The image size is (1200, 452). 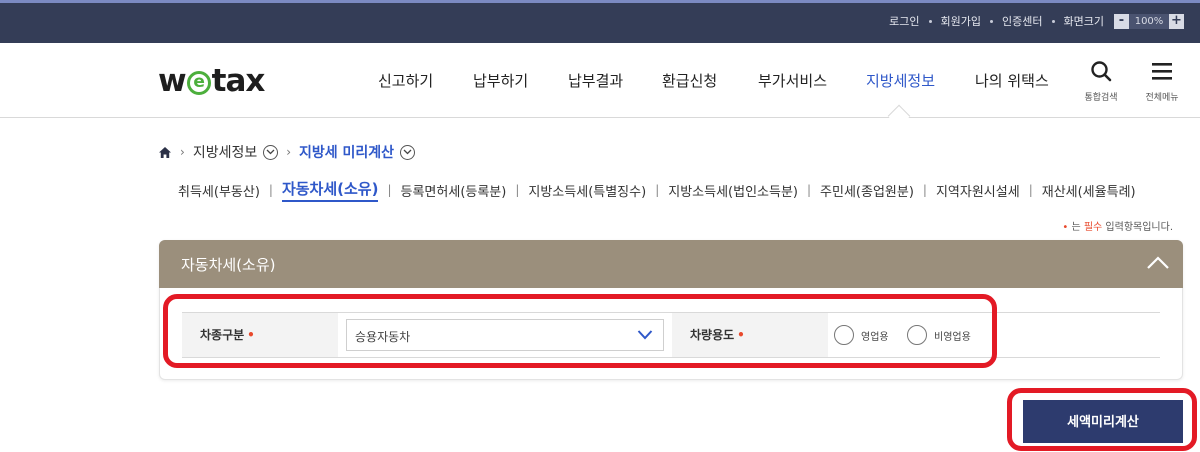 What do you see at coordinates (1089, 190) in the screenshot?
I see `tab-property-tax: 재산세(세율특례)` at bounding box center [1089, 190].